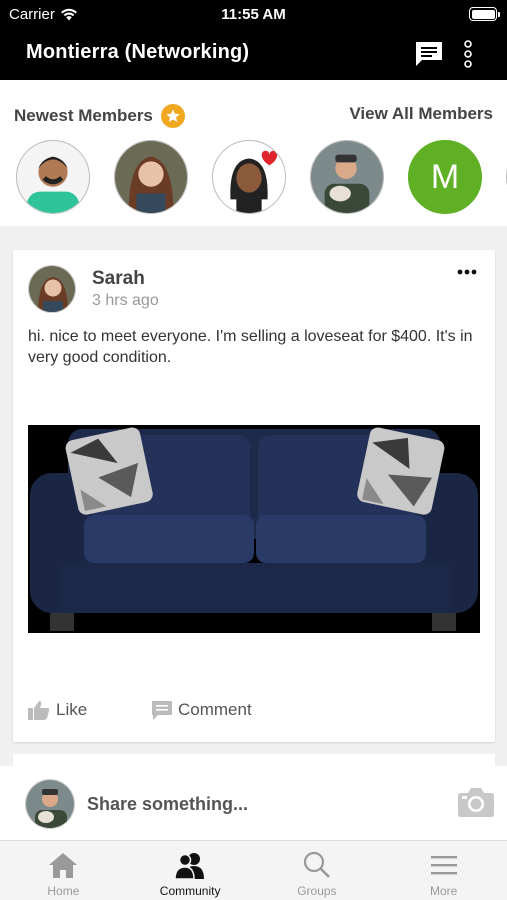 Image resolution: width=507 pixels, height=900 pixels. What do you see at coordinates (317, 891) in the screenshot?
I see `tab-groups-label: Groups` at bounding box center [317, 891].